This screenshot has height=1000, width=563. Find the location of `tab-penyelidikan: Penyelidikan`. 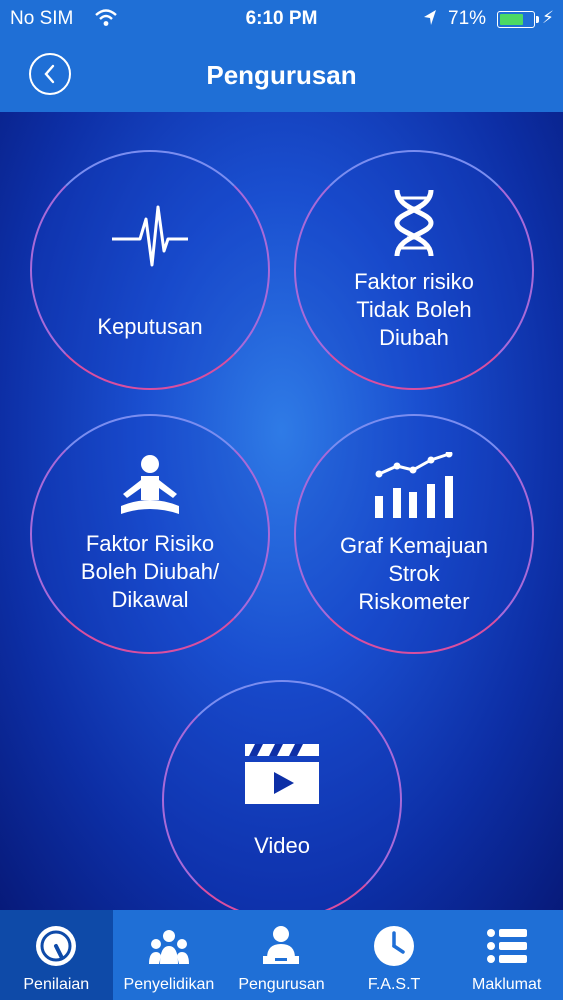

tab-penyelidikan: Penyelidikan is located at coordinates (169, 955).